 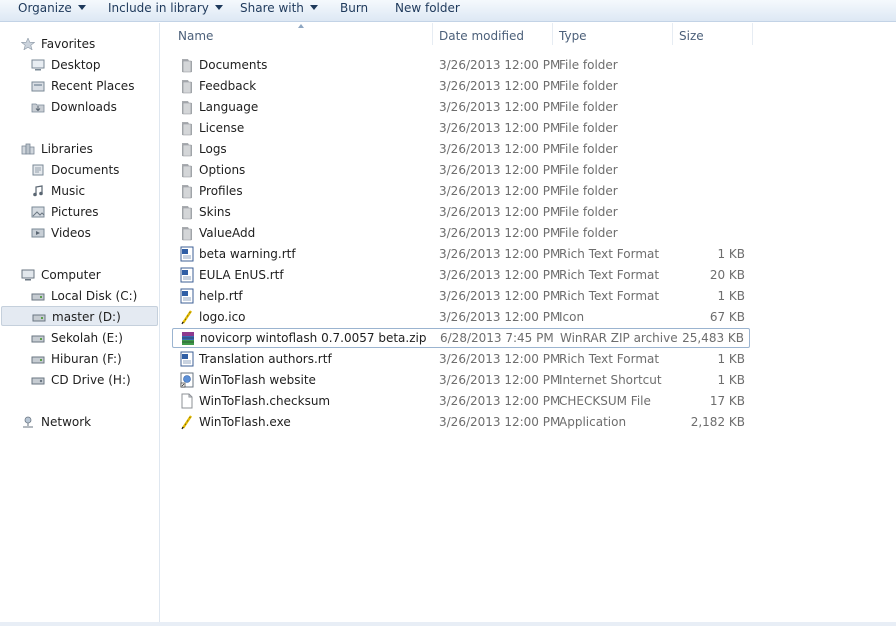 I want to click on blank-file-icon, so click(x=187, y=401).